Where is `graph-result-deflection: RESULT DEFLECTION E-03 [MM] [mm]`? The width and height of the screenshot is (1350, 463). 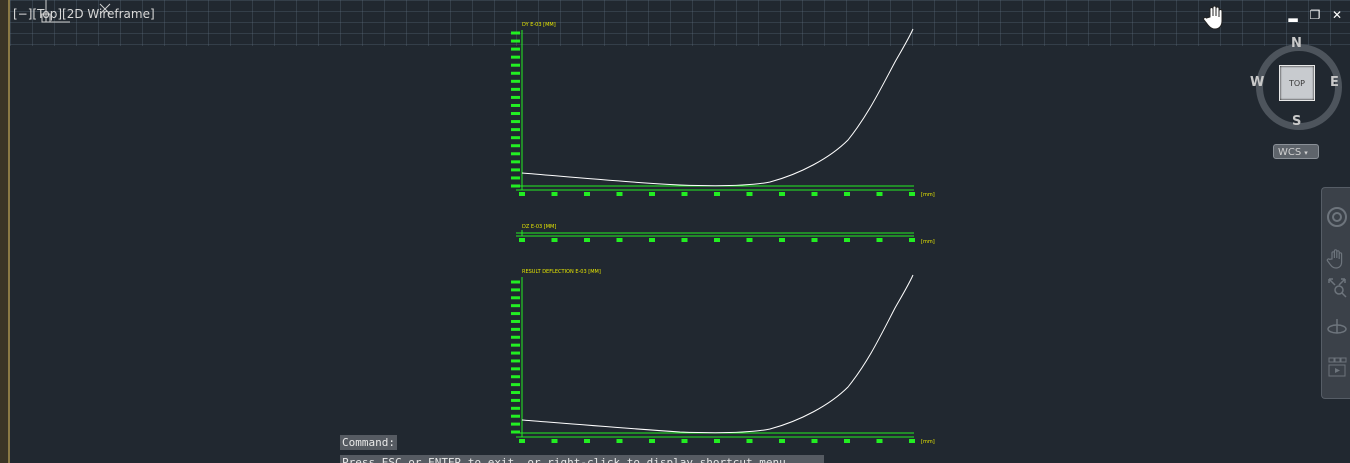
graph-result-deflection: RESULT DEFLECTION E-03 [MM] [mm] is located at coordinates (723, 357).